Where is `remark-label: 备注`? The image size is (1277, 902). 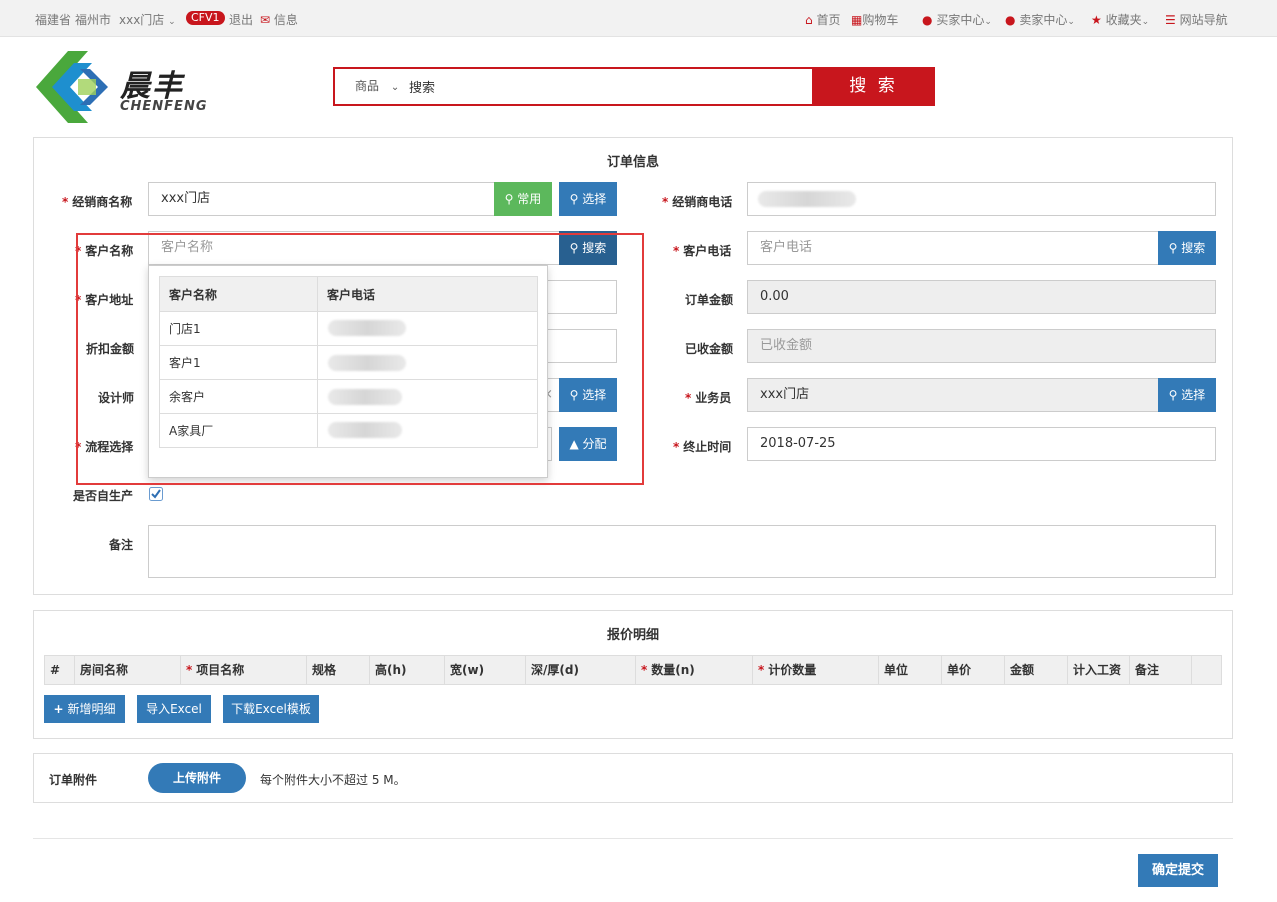 remark-label: 备注 is located at coordinates (121, 545).